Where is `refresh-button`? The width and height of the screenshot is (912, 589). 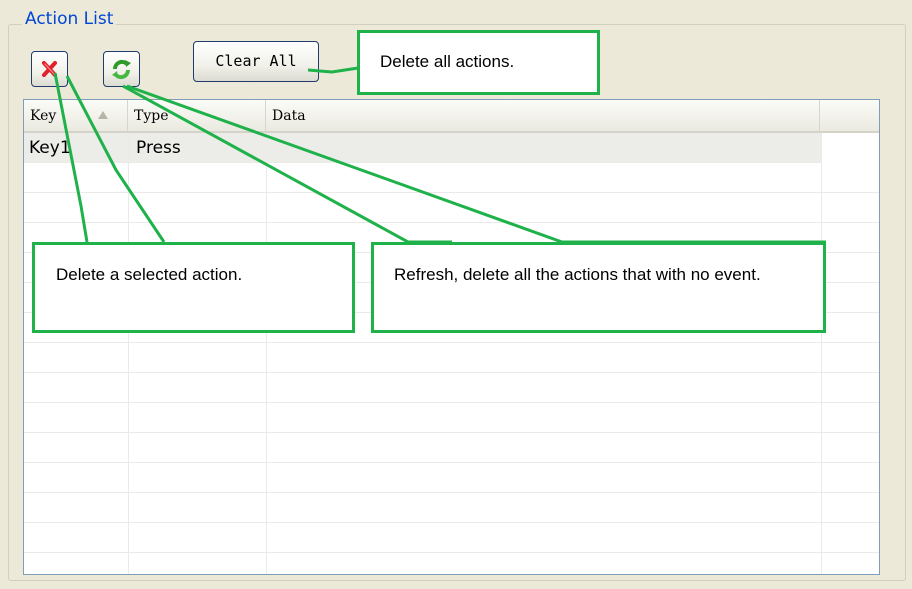 refresh-button is located at coordinates (121, 69).